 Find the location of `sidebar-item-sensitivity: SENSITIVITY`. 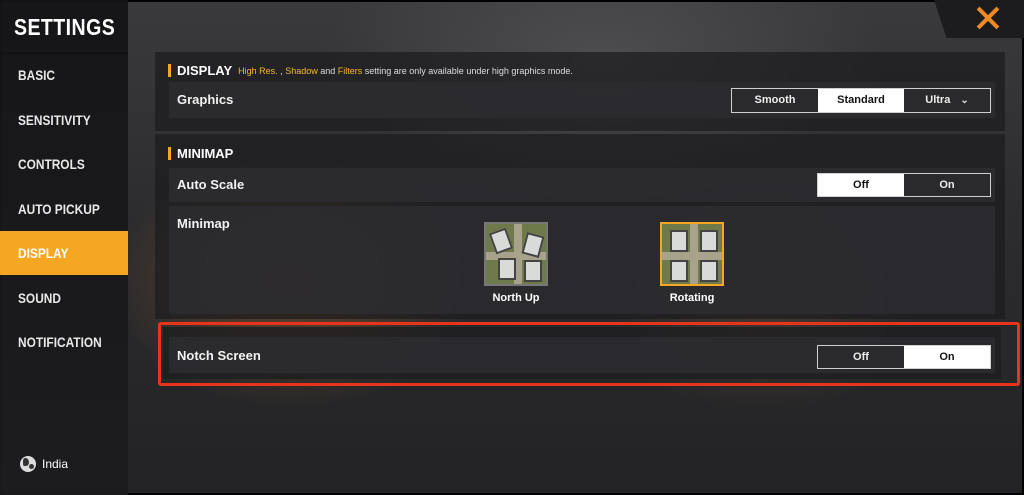

sidebar-item-sensitivity: SENSITIVITY is located at coordinates (64, 120).